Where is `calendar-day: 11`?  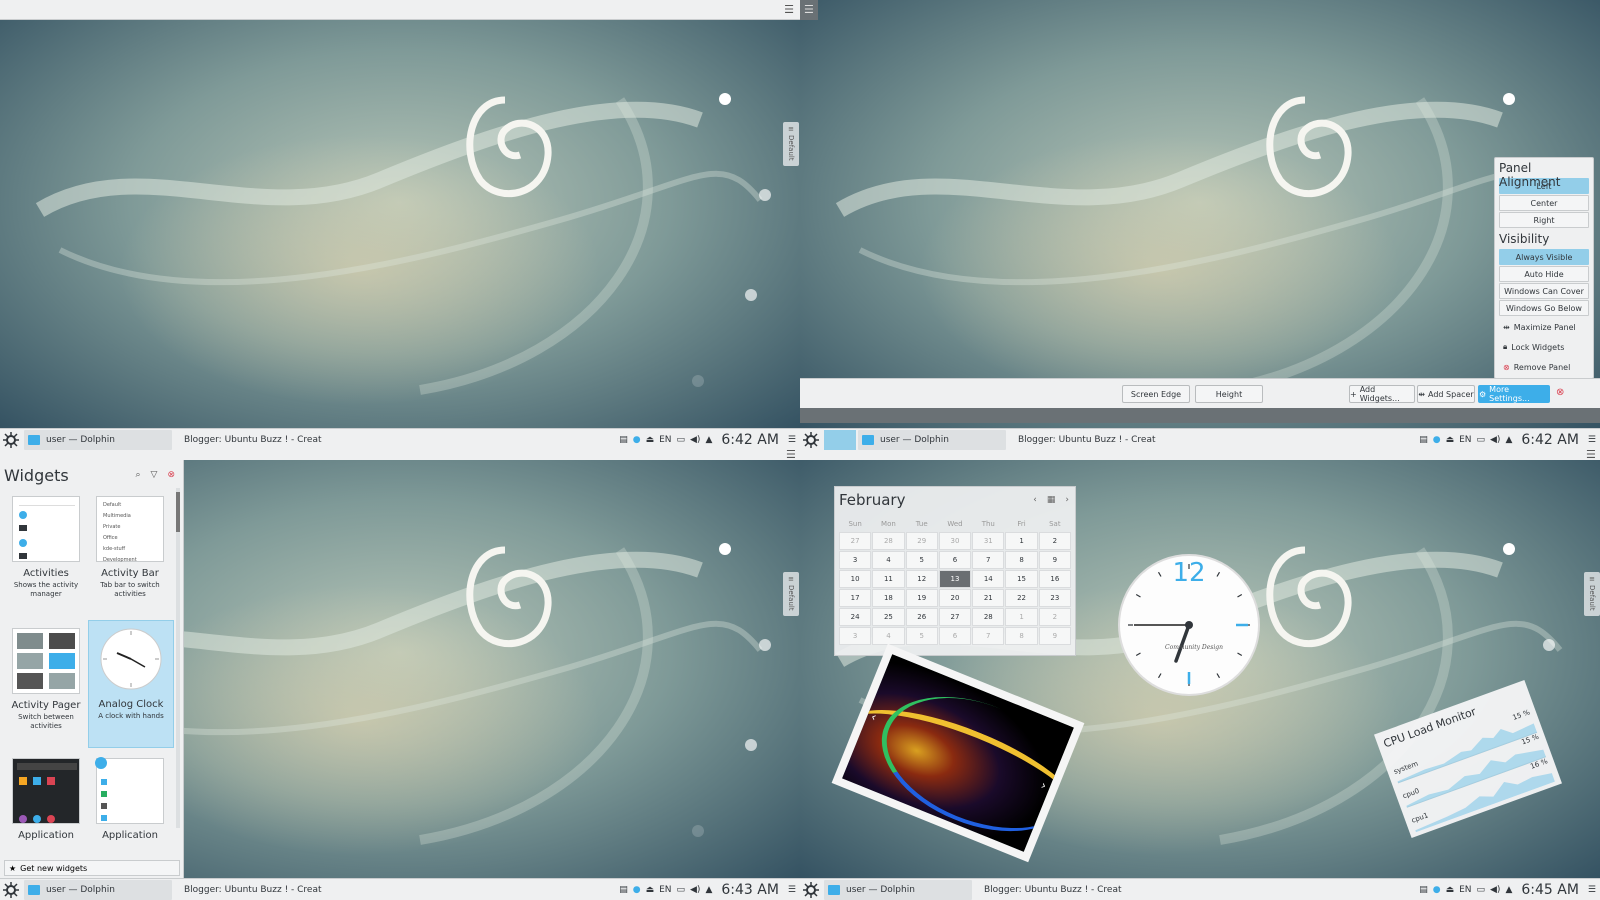
calendar-day: 11 is located at coordinates (888, 579).